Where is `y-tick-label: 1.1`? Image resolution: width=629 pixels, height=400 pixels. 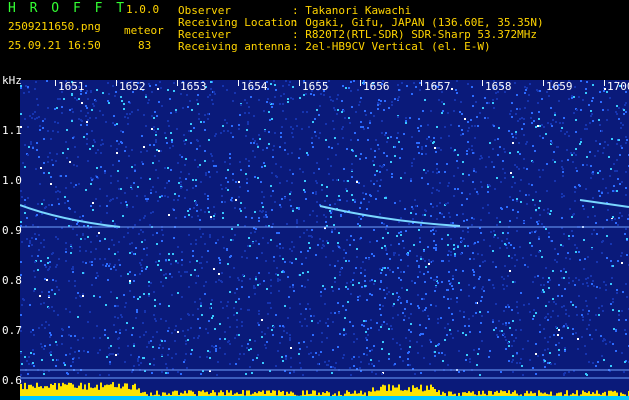 y-tick-label: 1.1 is located at coordinates (12, 130).